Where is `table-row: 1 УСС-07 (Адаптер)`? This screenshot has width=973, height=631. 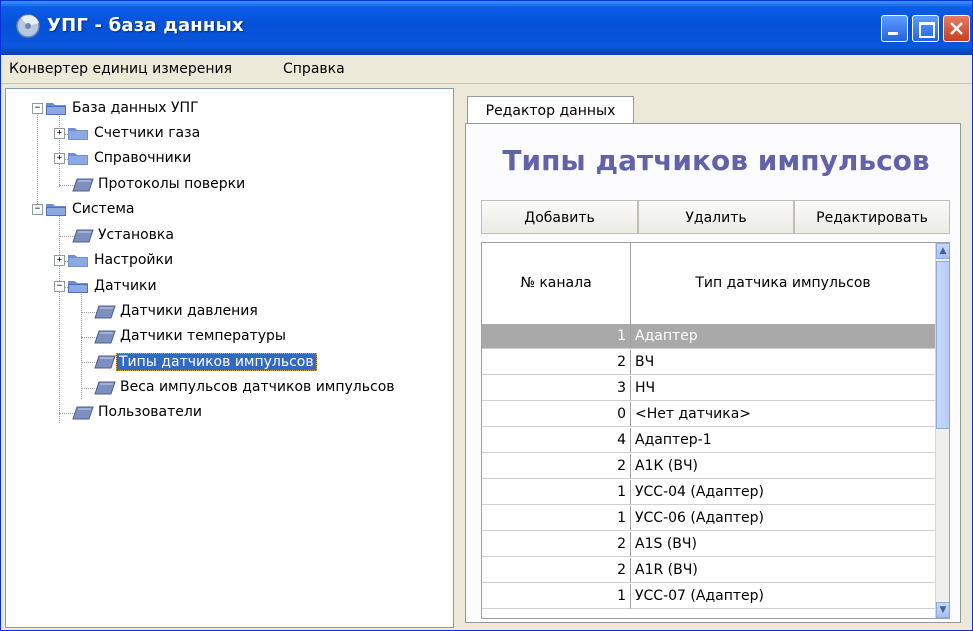
table-row: 1 УСС-07 (Адаптер) is located at coordinates (708, 597).